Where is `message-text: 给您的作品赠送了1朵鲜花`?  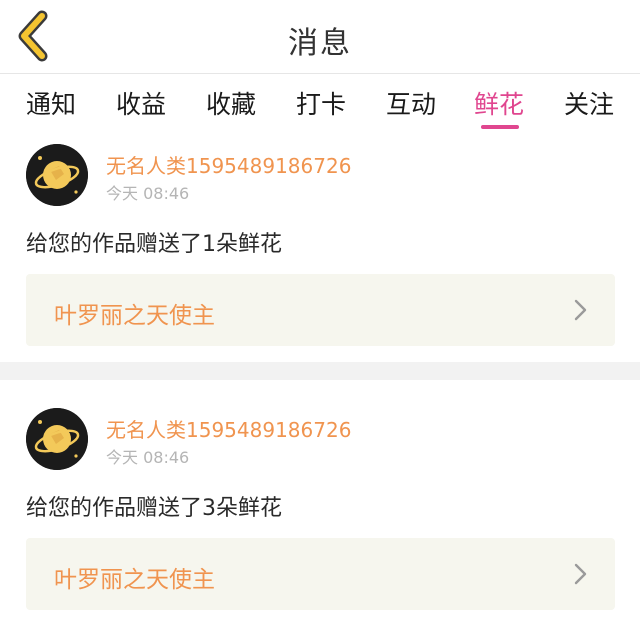
message-text: 给您的作品赠送了1朵鲜花 is located at coordinates (154, 244).